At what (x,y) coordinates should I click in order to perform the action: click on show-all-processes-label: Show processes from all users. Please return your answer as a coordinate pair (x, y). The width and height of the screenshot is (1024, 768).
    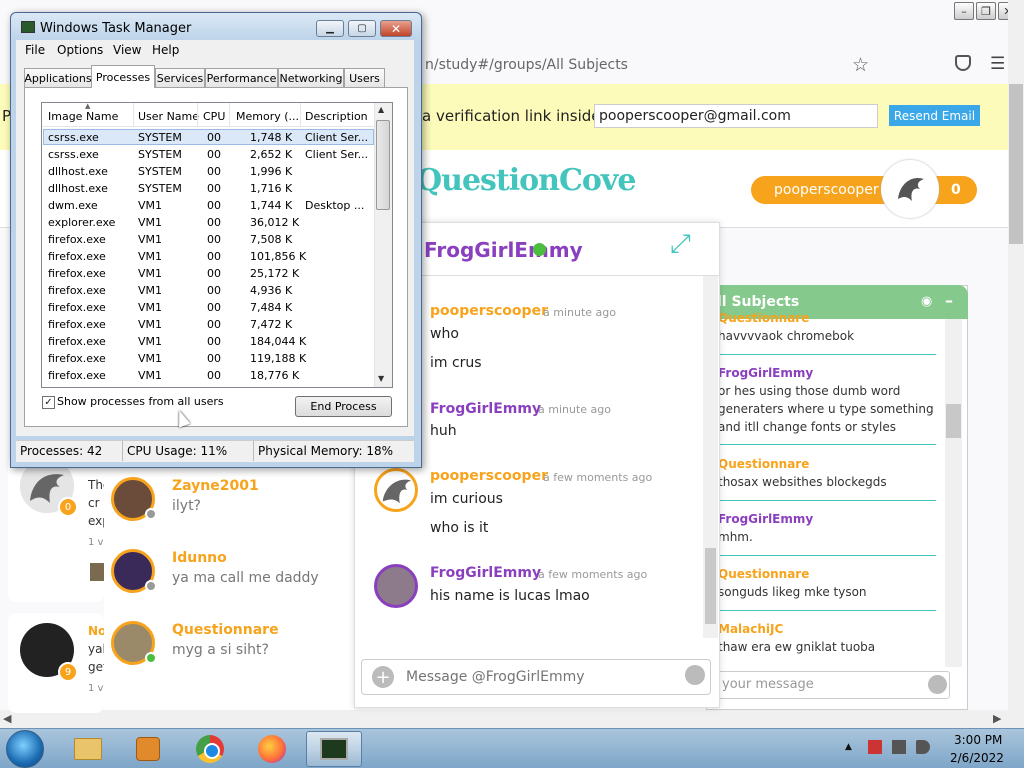
    Looking at the image, I should click on (140, 401).